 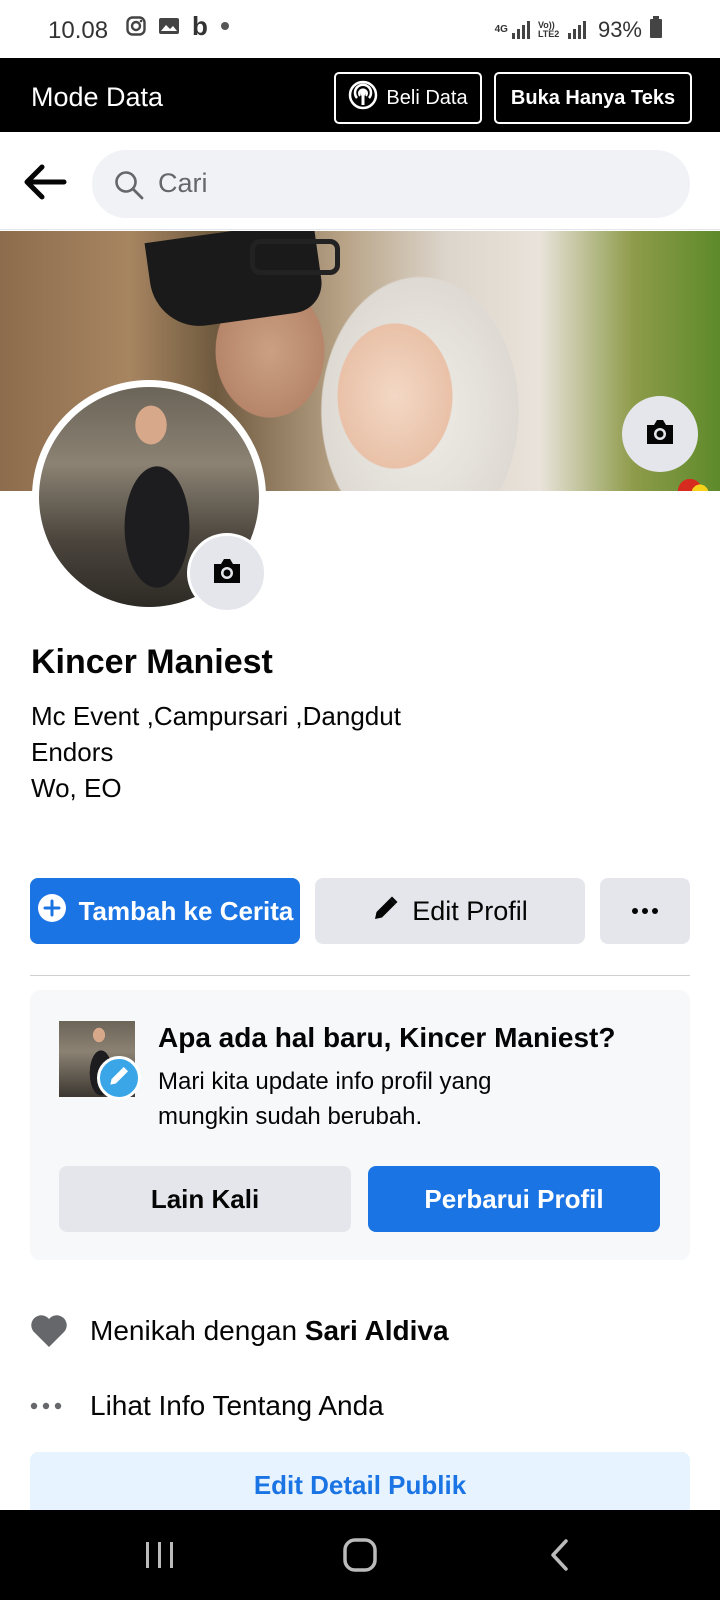 I want to click on edit-public-details-button: Edit Detail Publik, so click(x=360, y=1485).